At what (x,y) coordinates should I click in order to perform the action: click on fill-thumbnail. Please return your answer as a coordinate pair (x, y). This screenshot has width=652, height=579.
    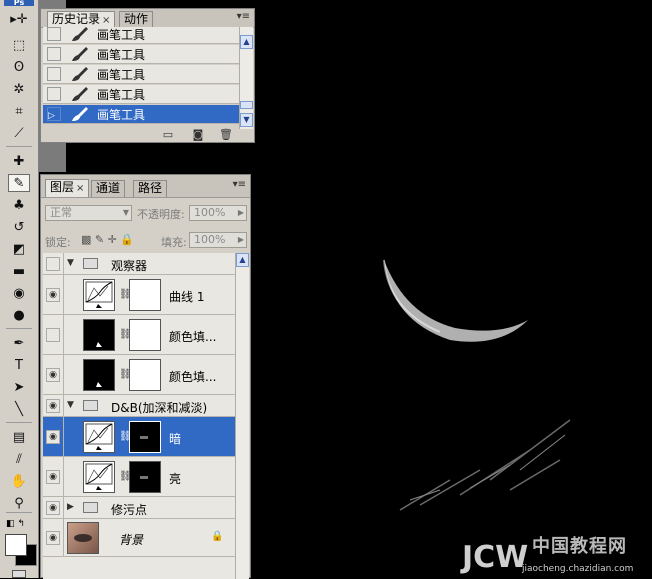
    Looking at the image, I should click on (99, 335).